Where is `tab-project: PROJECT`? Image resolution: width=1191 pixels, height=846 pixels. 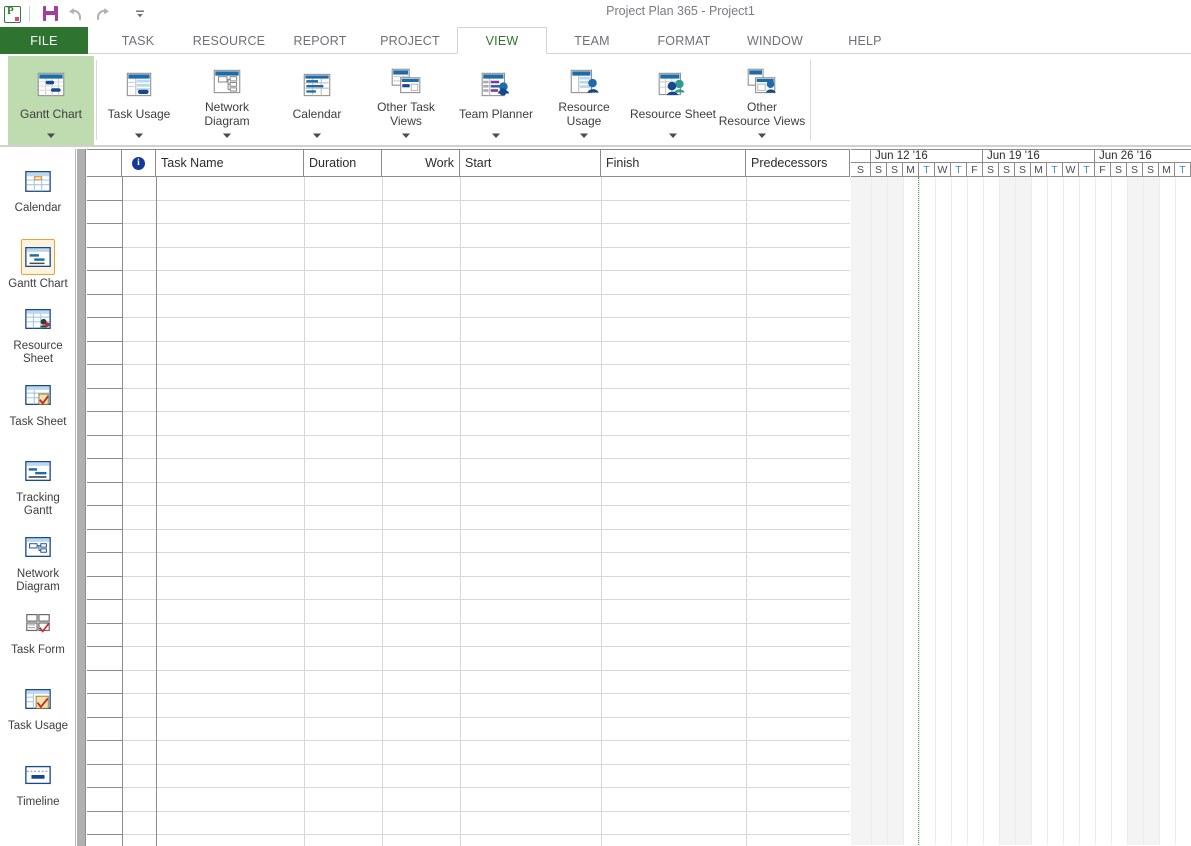
tab-project: PROJECT is located at coordinates (410, 40).